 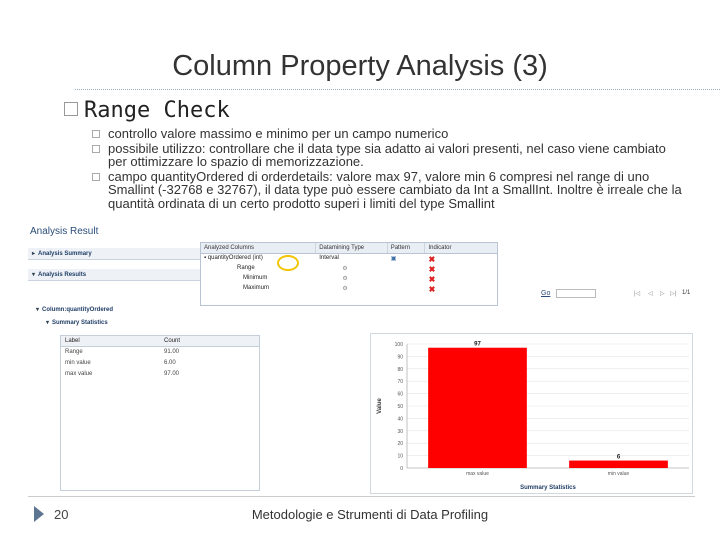 I want to click on bar-data-label: 97, so click(x=477, y=345).